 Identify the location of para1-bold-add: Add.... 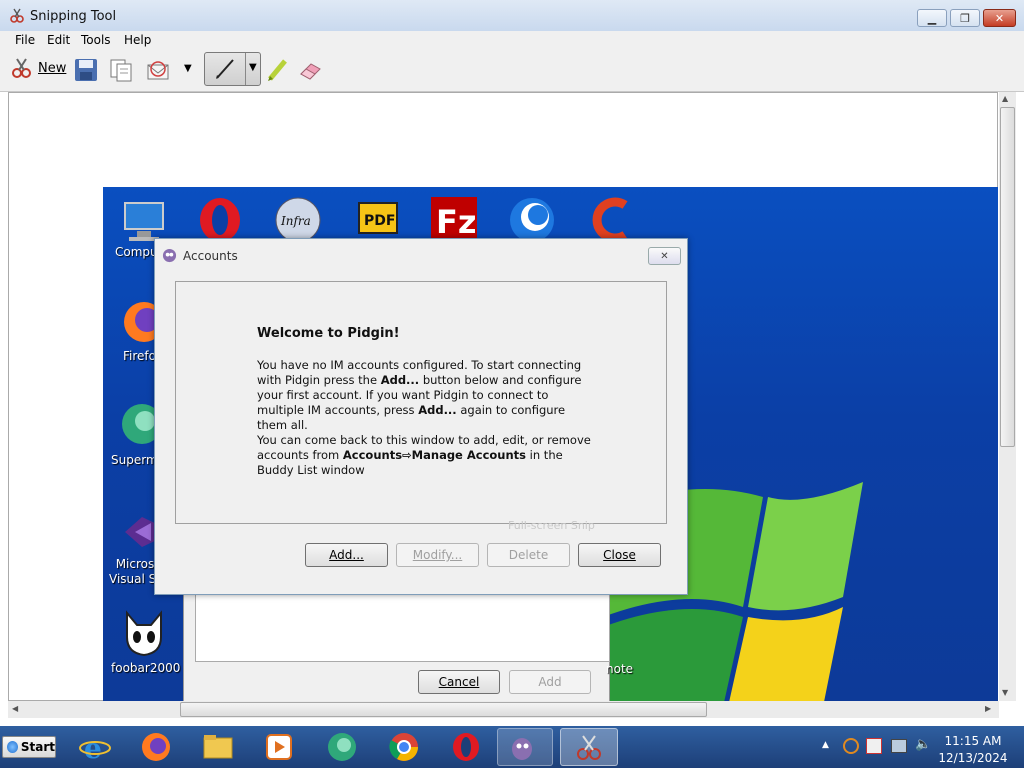
(400, 380).